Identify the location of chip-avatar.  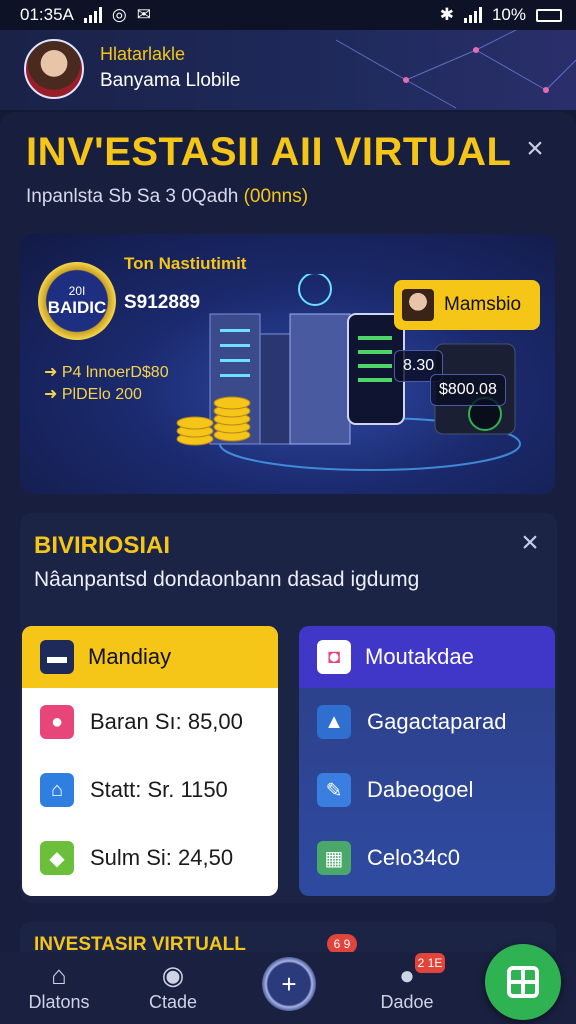
(418, 305).